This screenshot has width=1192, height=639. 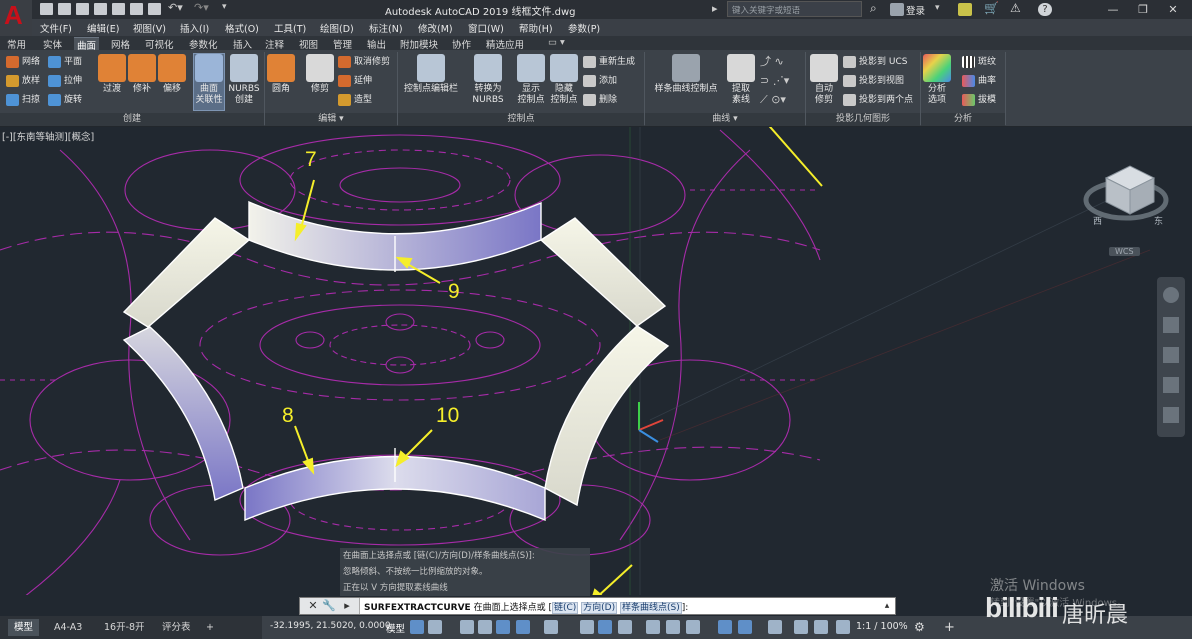 I want to click on dynamic-input-icon, so click(x=485, y=627).